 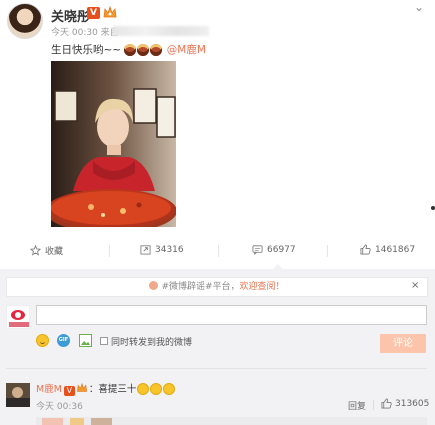 I want to click on emoji-icon, so click(x=42, y=340).